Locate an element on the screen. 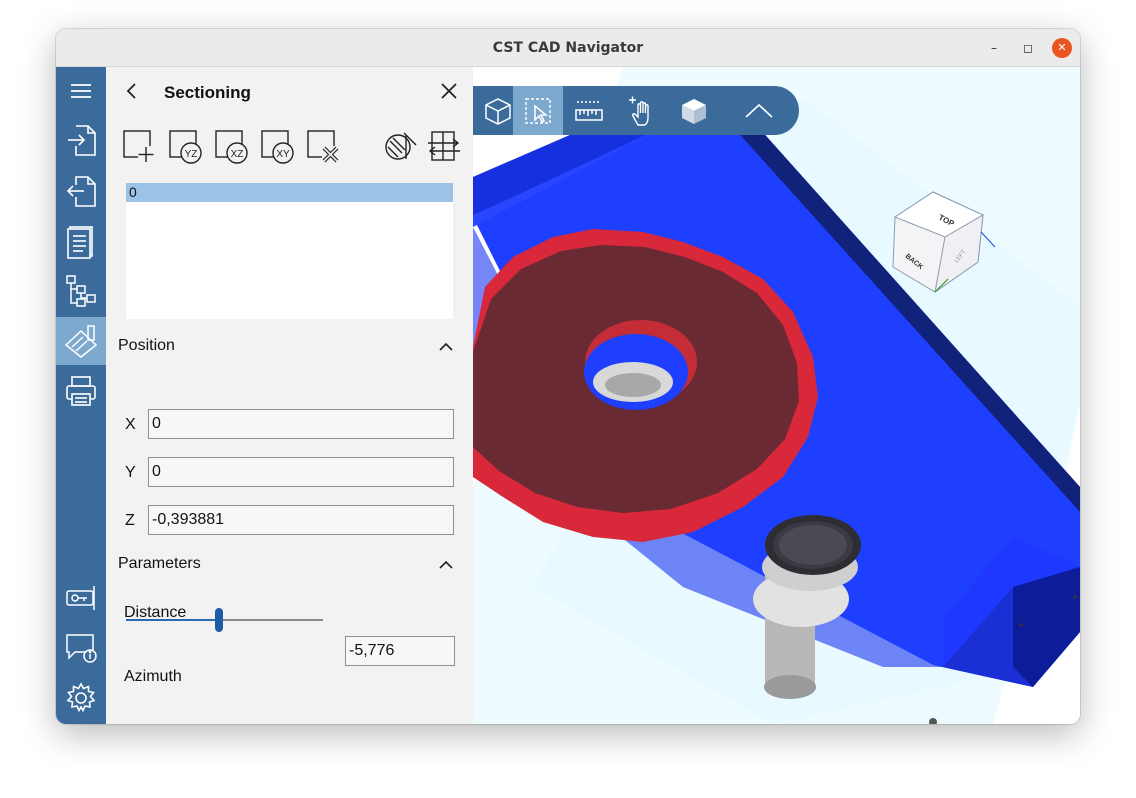 The image size is (1136, 798). sidebar is located at coordinates (81, 395).